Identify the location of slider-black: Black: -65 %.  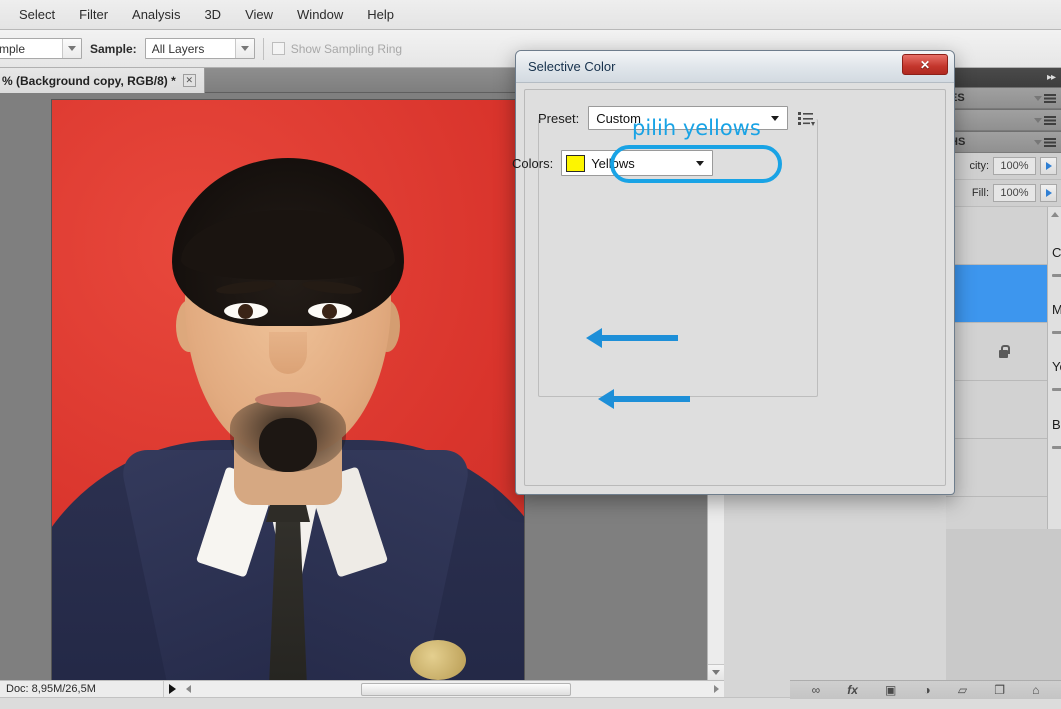
(1056, 430).